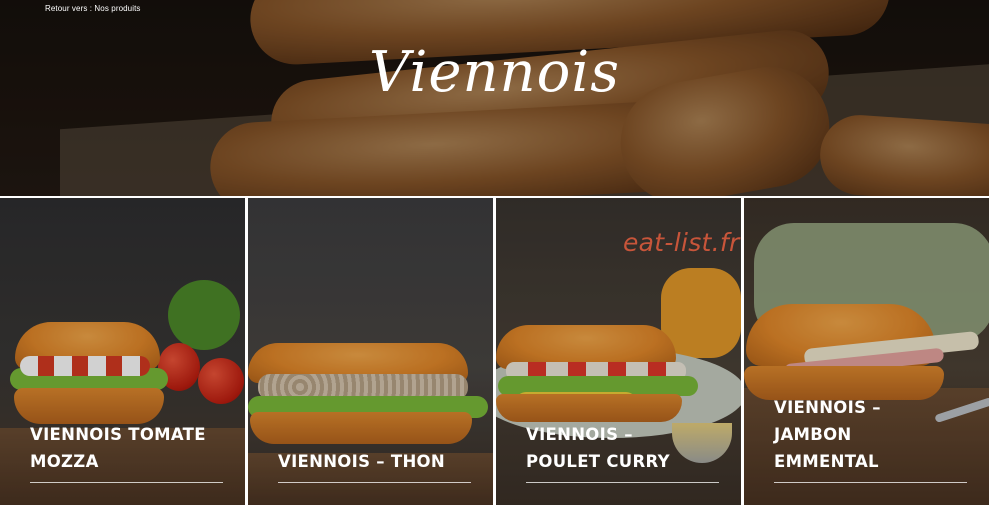  I want to click on product-title: VIENNOIS – POULET CURRY, so click(598, 448).